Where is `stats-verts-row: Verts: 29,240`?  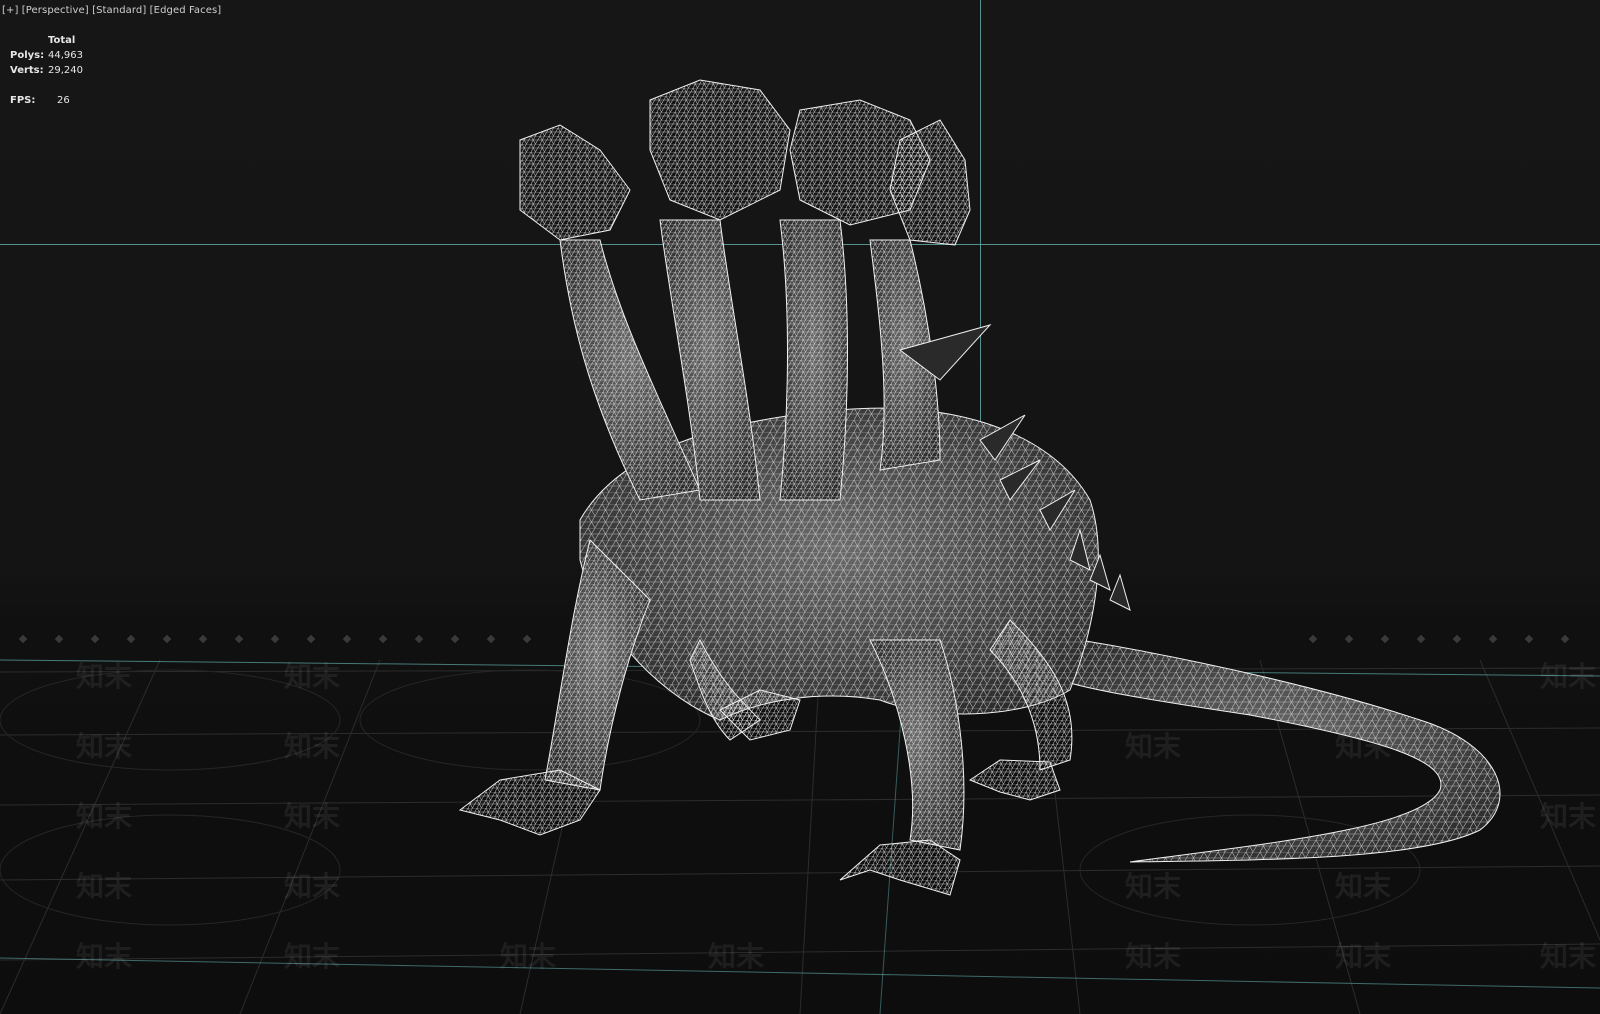 stats-verts-row: Verts: 29,240 is located at coordinates (63, 70).